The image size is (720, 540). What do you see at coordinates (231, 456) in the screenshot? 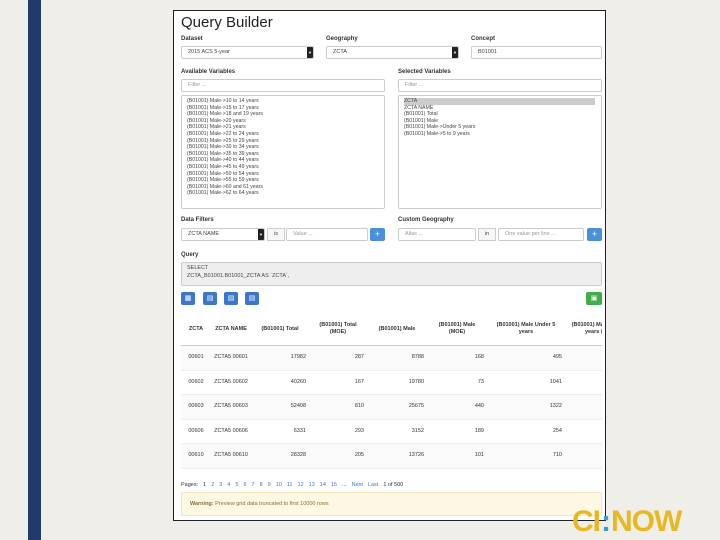
I see `table-cell: ZCTA5 00610` at bounding box center [231, 456].